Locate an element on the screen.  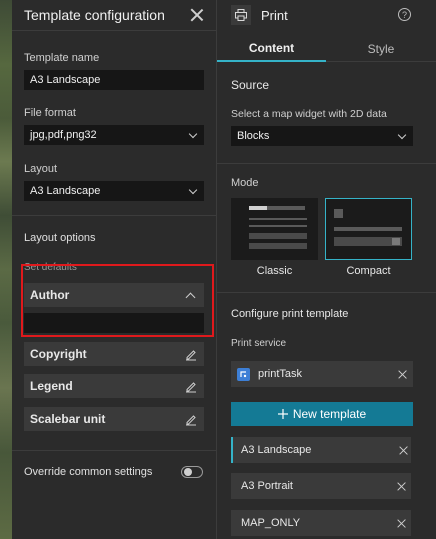
template-item-label: MAP_ONLY is located at coordinates (271, 523).